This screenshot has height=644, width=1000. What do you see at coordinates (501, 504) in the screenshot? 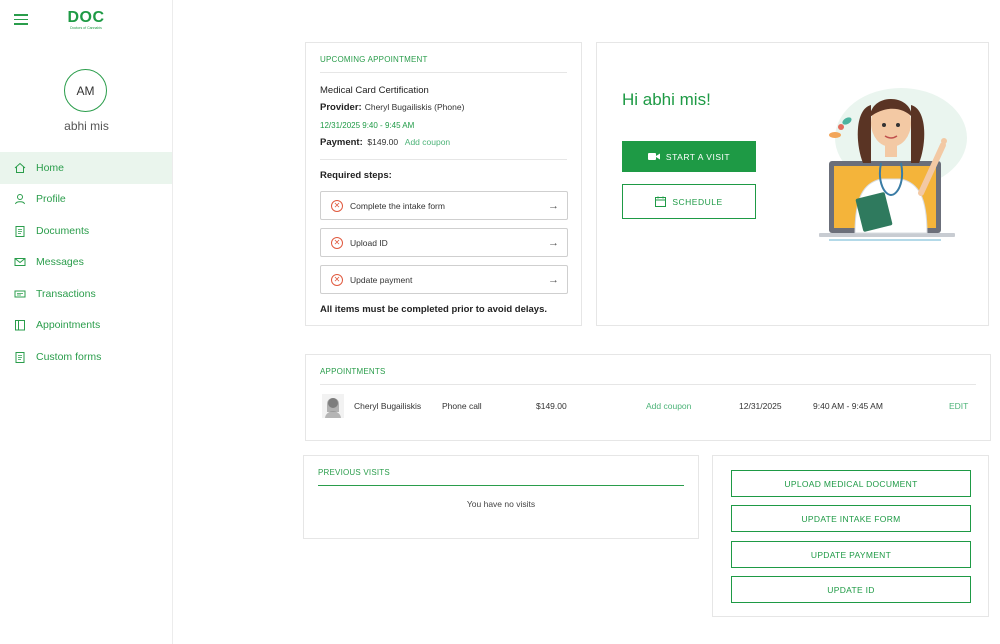
I see `empty-state: You have no visits` at bounding box center [501, 504].